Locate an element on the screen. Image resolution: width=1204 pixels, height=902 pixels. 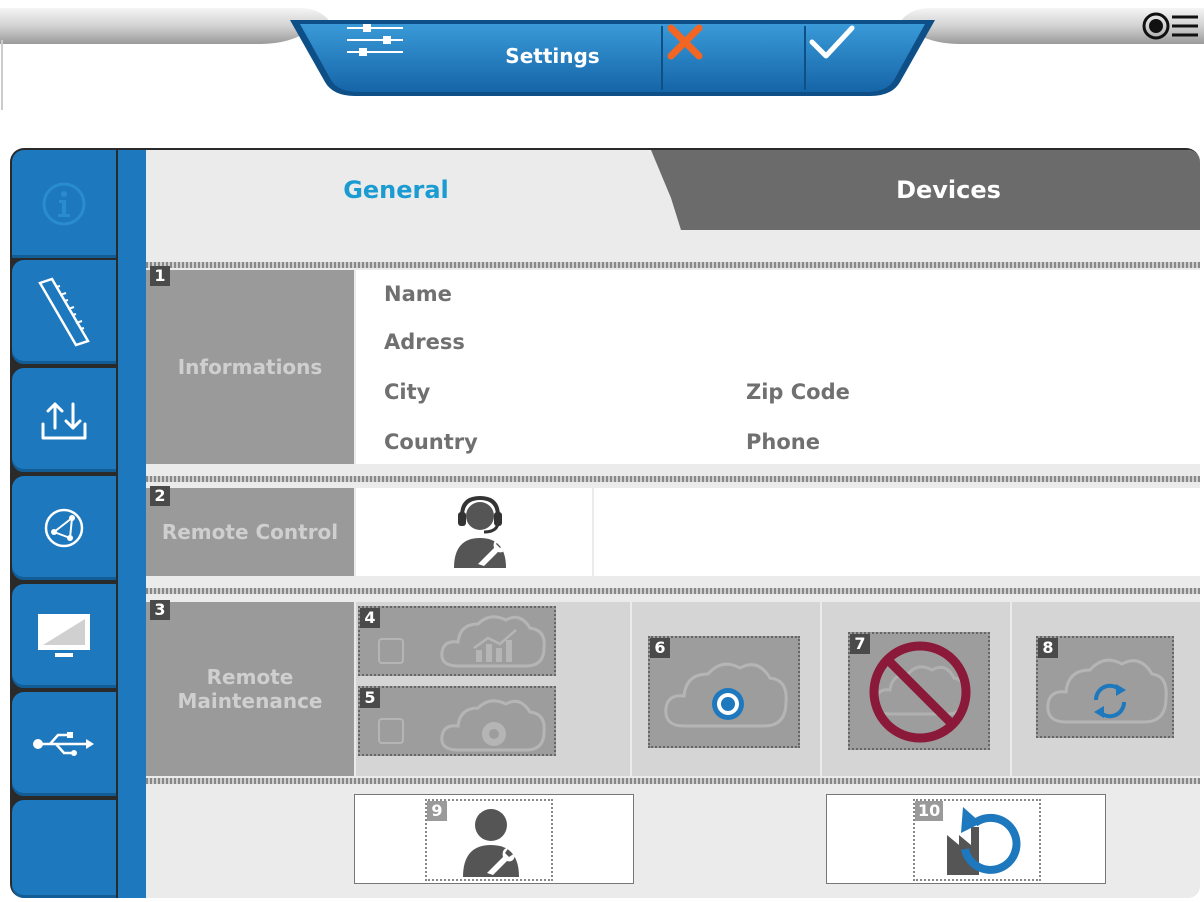
informations-label-text: Informations is located at coordinates (250, 367).